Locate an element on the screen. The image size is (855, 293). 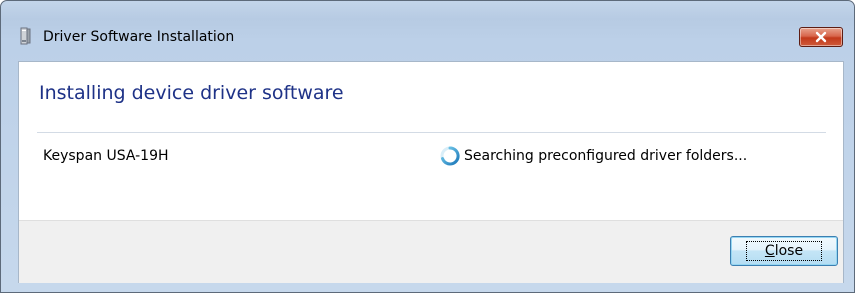
close-button-label: Close is located at coordinates (784, 251).